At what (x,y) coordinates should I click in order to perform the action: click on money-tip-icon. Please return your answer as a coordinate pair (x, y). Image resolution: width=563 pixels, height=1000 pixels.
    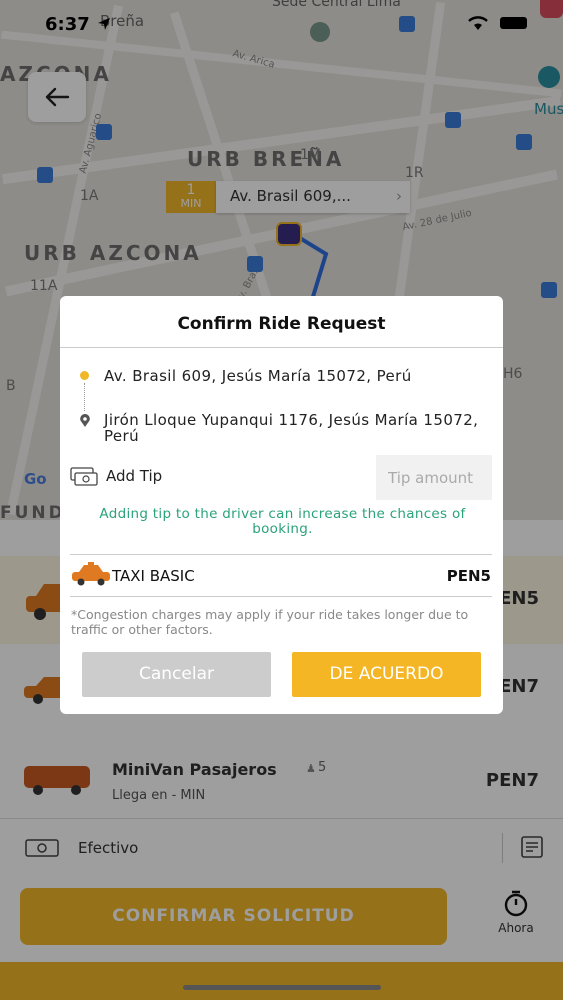
    Looking at the image, I should click on (84, 476).